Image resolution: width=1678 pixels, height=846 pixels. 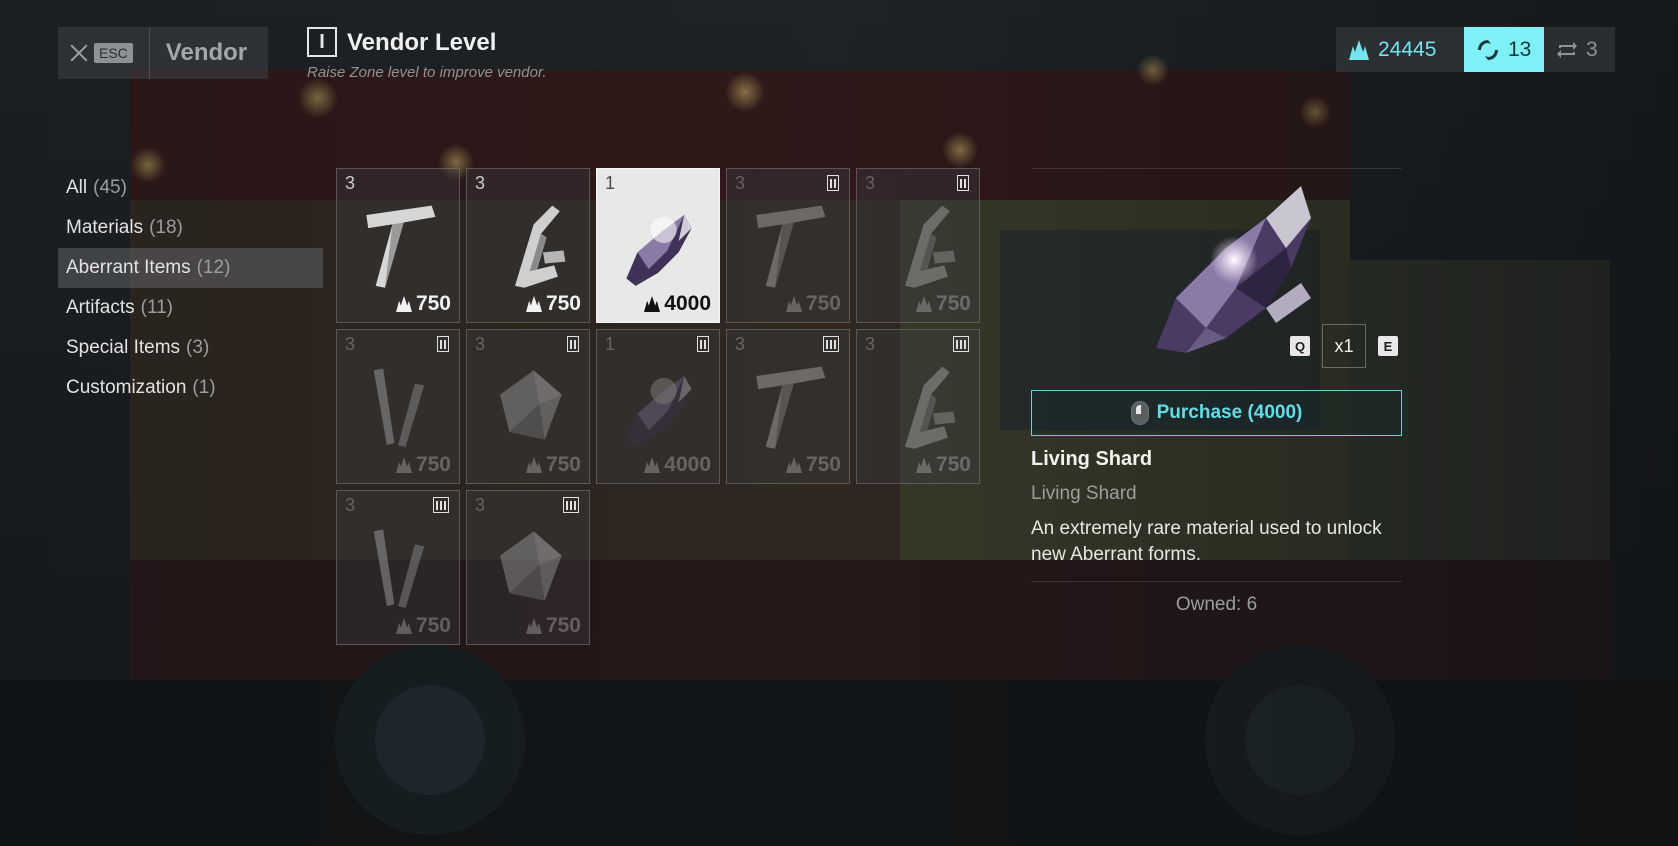 I want to click on category-label: Aberrant Items, so click(x=128, y=267).